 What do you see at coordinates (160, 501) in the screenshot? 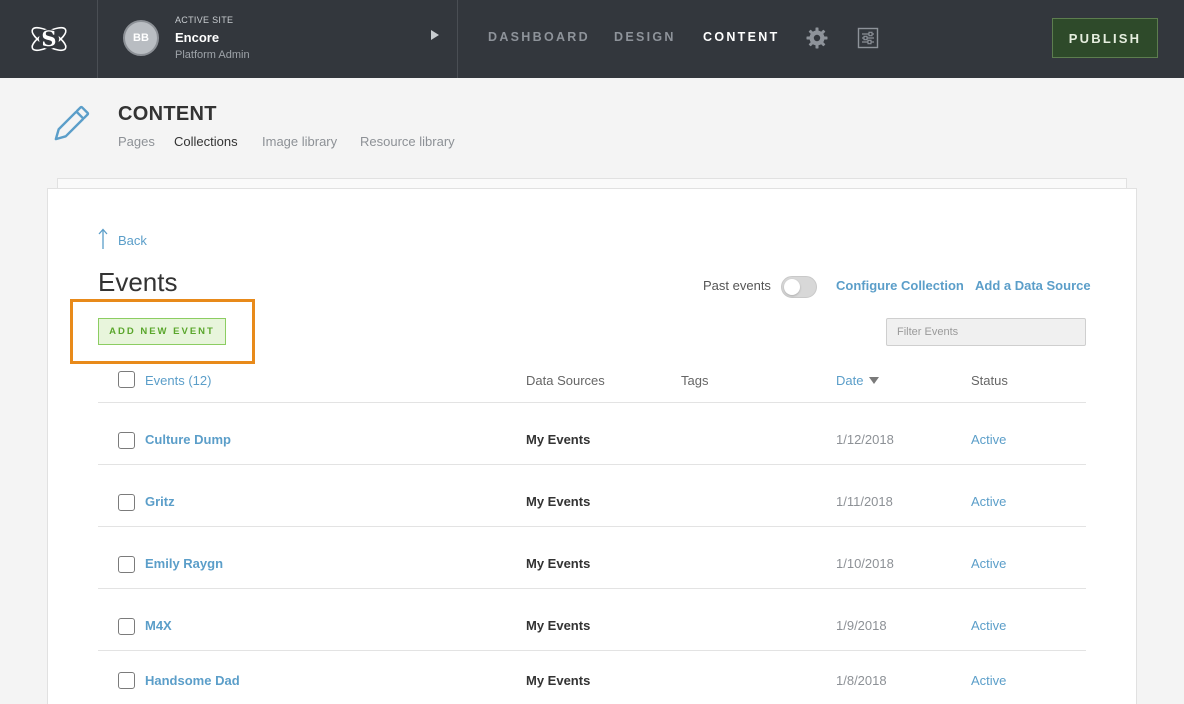
I see `event-name: Gritz` at bounding box center [160, 501].